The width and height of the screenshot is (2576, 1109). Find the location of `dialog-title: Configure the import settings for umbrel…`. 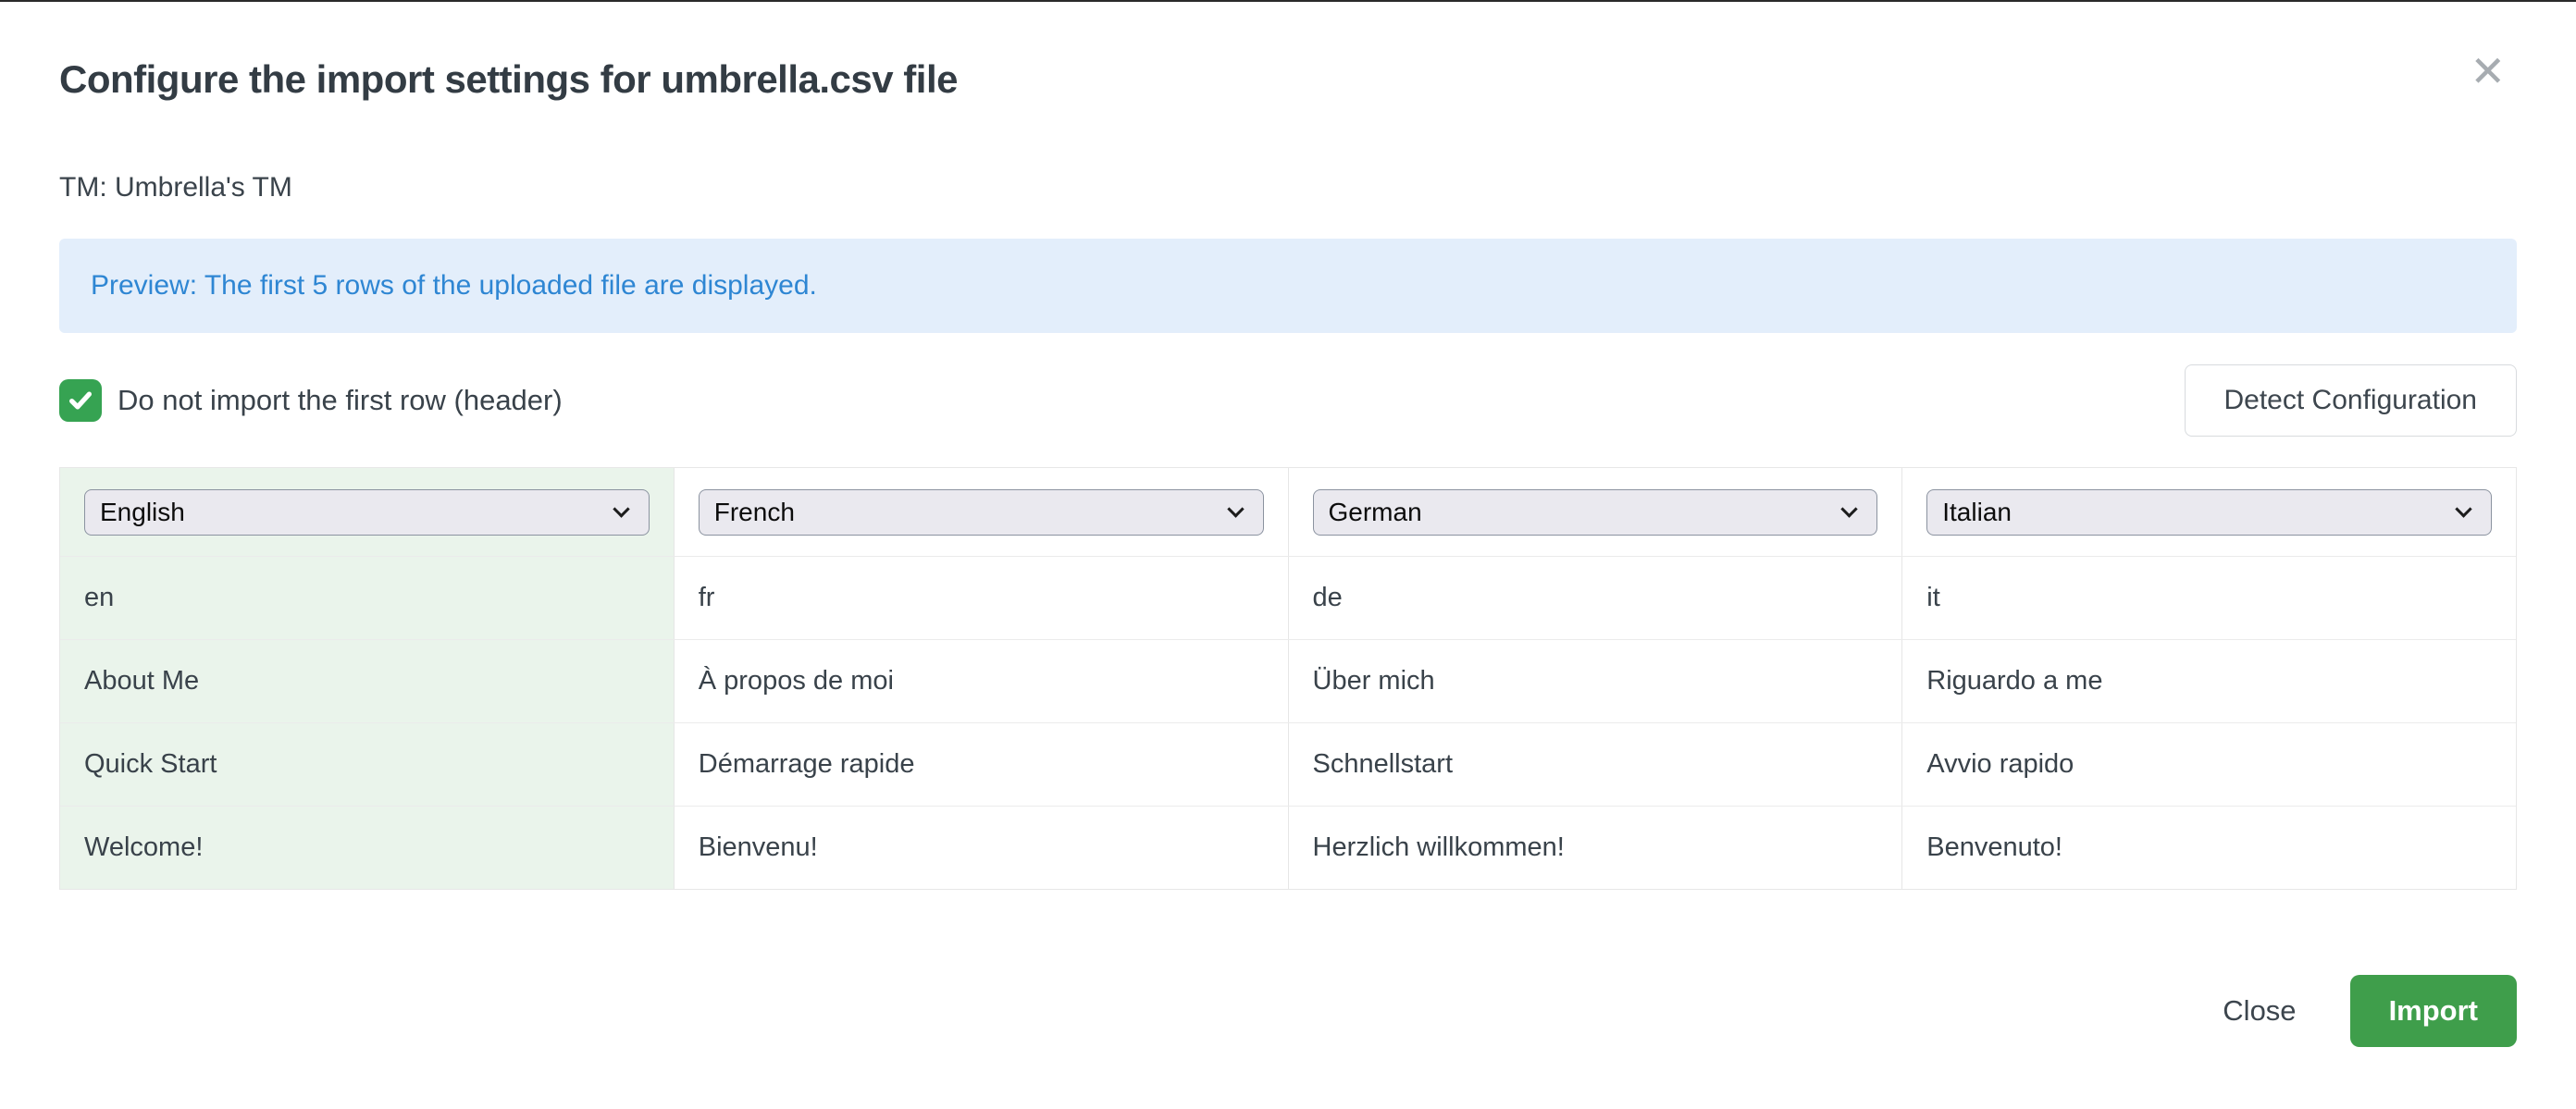

dialog-title: Configure the import settings for umbrel… is located at coordinates (509, 79).